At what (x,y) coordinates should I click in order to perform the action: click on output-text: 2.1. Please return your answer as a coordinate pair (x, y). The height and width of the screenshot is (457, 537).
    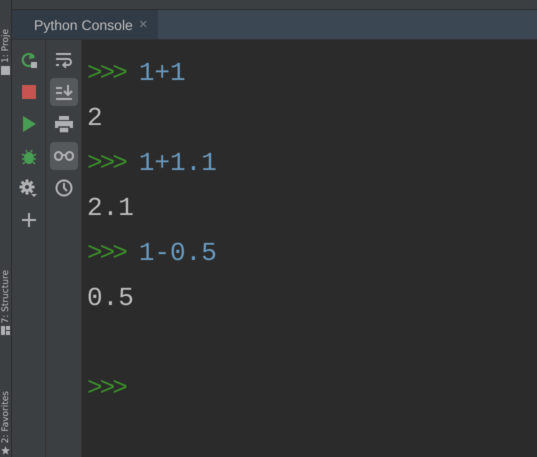
    Looking at the image, I should click on (110, 207).